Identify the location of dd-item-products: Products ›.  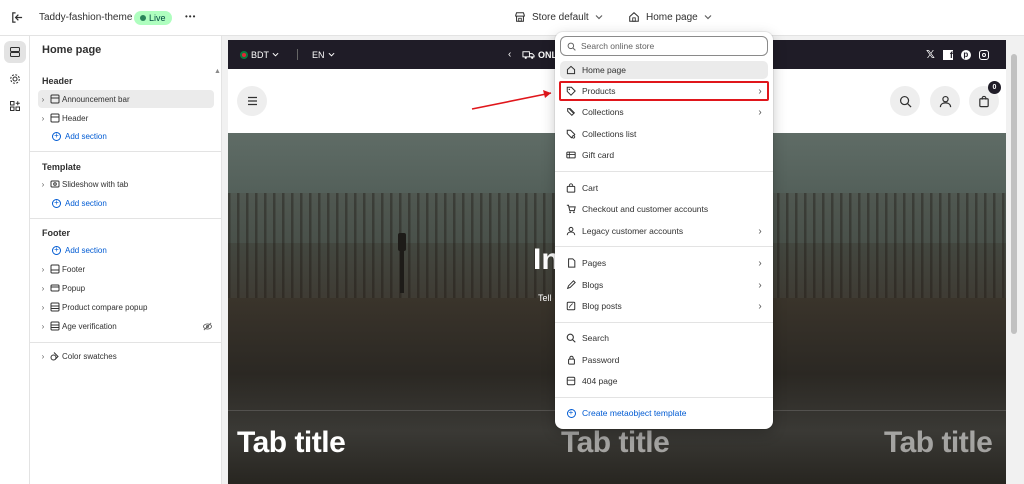
(664, 91).